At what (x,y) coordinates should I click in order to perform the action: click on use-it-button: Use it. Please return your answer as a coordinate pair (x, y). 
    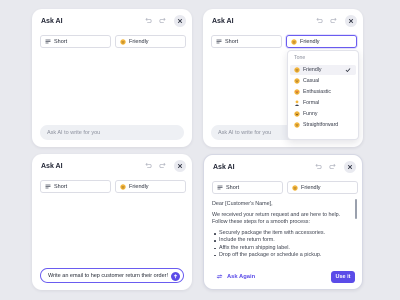
    Looking at the image, I should click on (343, 277).